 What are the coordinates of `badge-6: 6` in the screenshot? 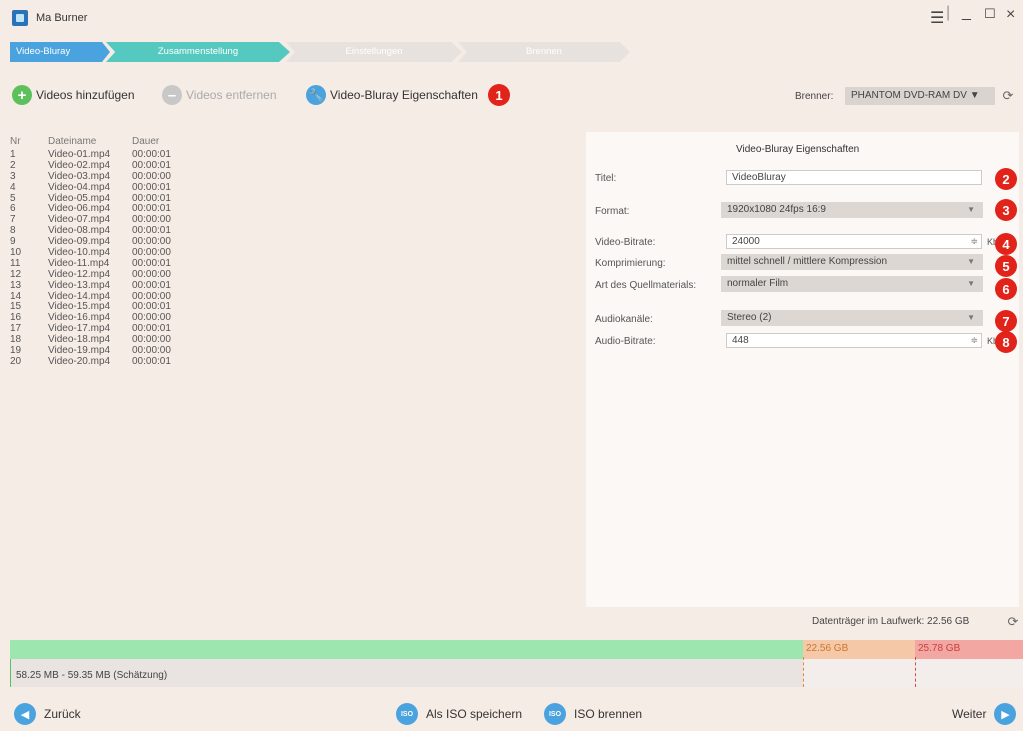 It's located at (1006, 289).